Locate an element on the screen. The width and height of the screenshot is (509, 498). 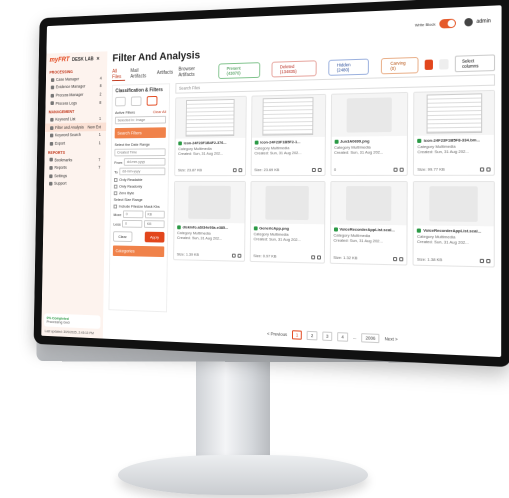
tab-all-files: All Files is located at coordinates (118, 74).